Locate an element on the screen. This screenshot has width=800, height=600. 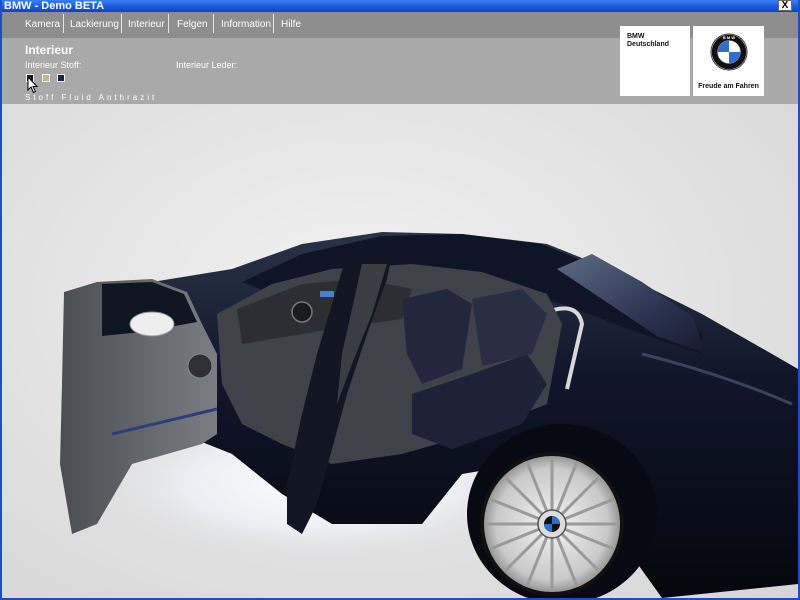
bmw-logo-box: B M W Freude am Fahren is located at coordinates (728, 61).